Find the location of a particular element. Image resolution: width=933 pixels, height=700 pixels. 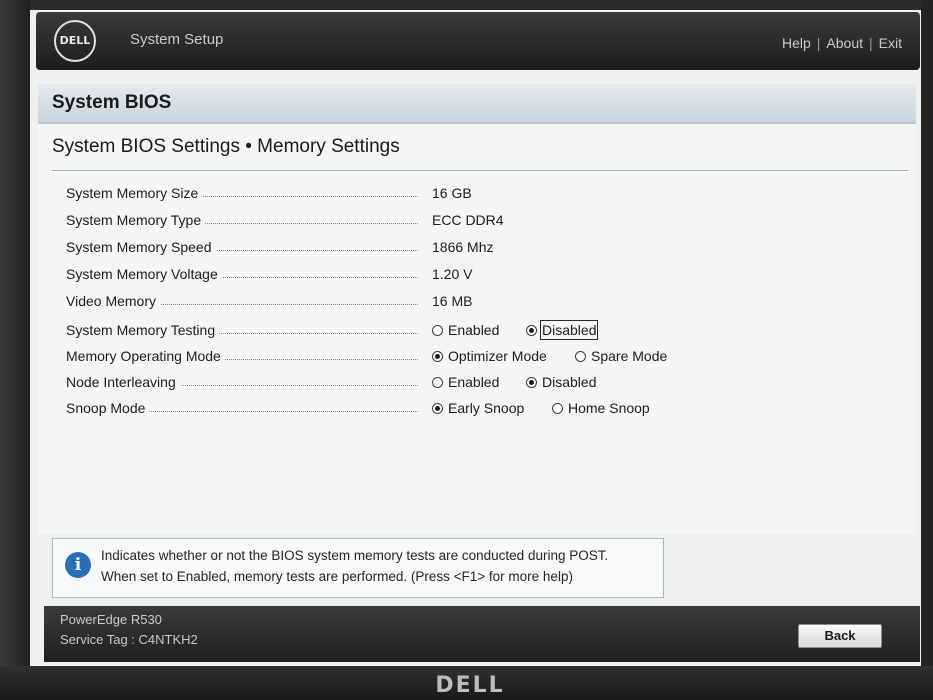

setting-value: 16 GB is located at coordinates (452, 193).